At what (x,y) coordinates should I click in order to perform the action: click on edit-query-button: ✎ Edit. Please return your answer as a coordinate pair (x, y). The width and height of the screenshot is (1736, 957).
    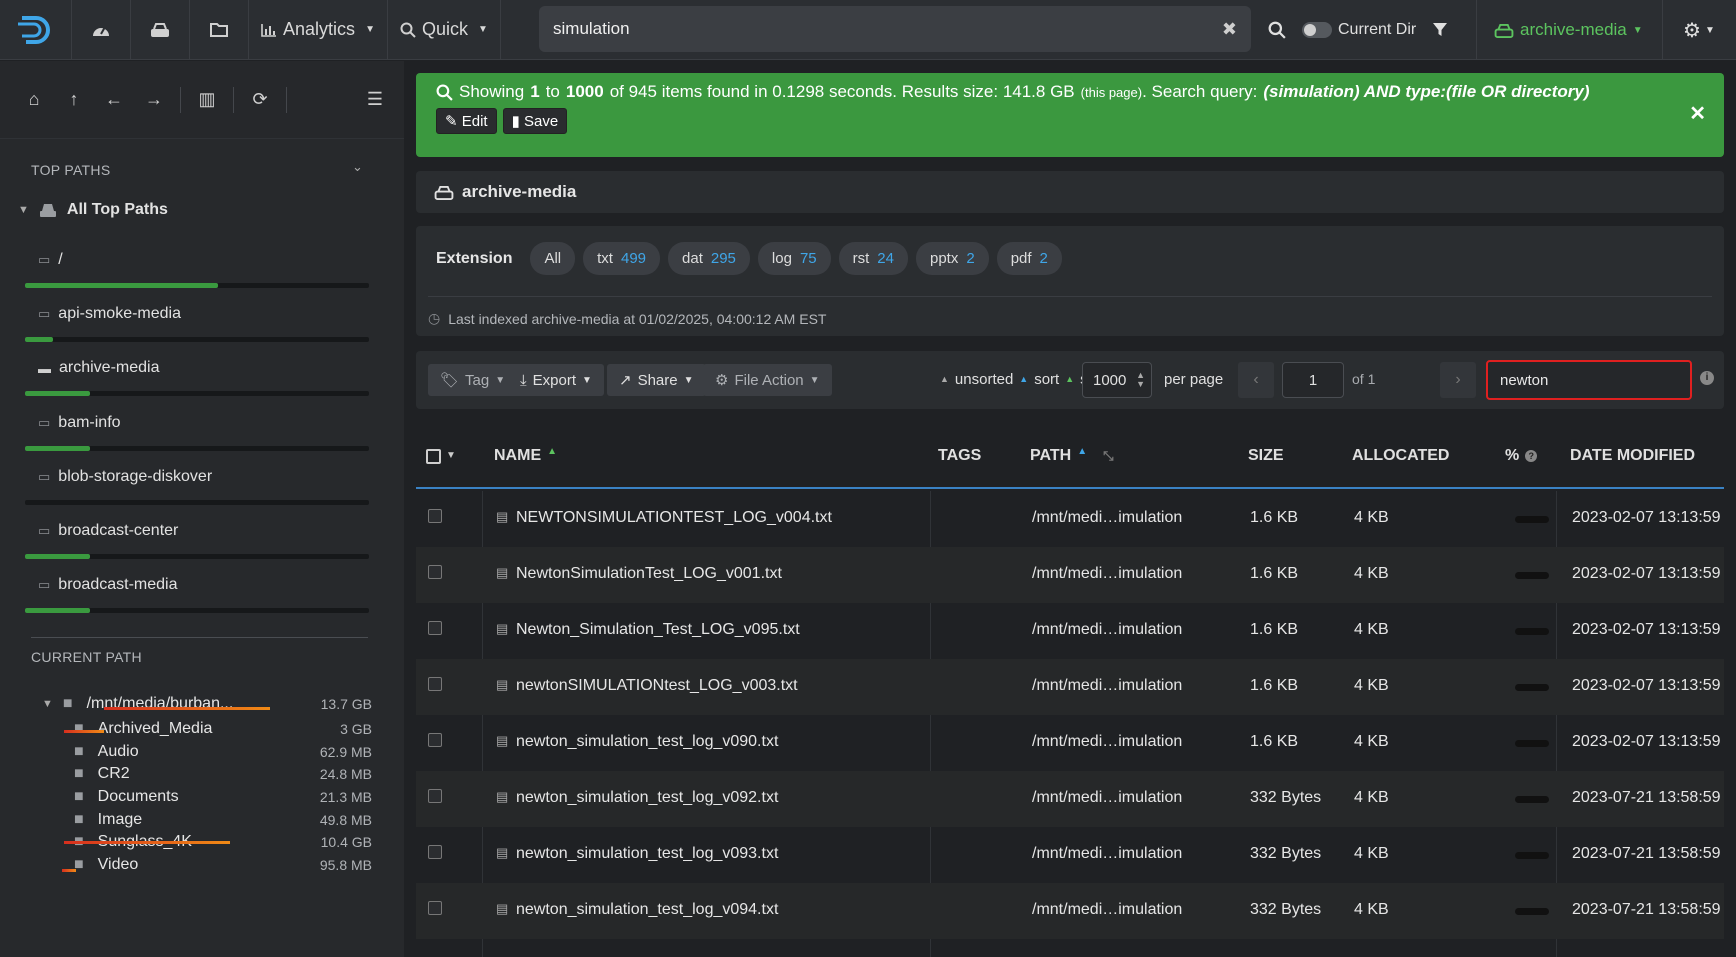
    Looking at the image, I should click on (466, 121).